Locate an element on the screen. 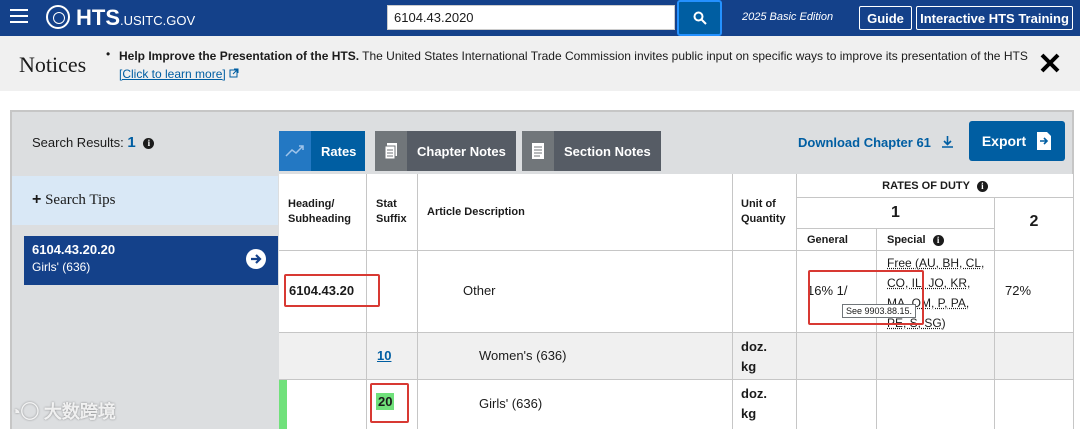 Image resolution: width=1080 pixels, height=429 pixels. col-header-stat: Stat Suffix is located at coordinates (392, 212).